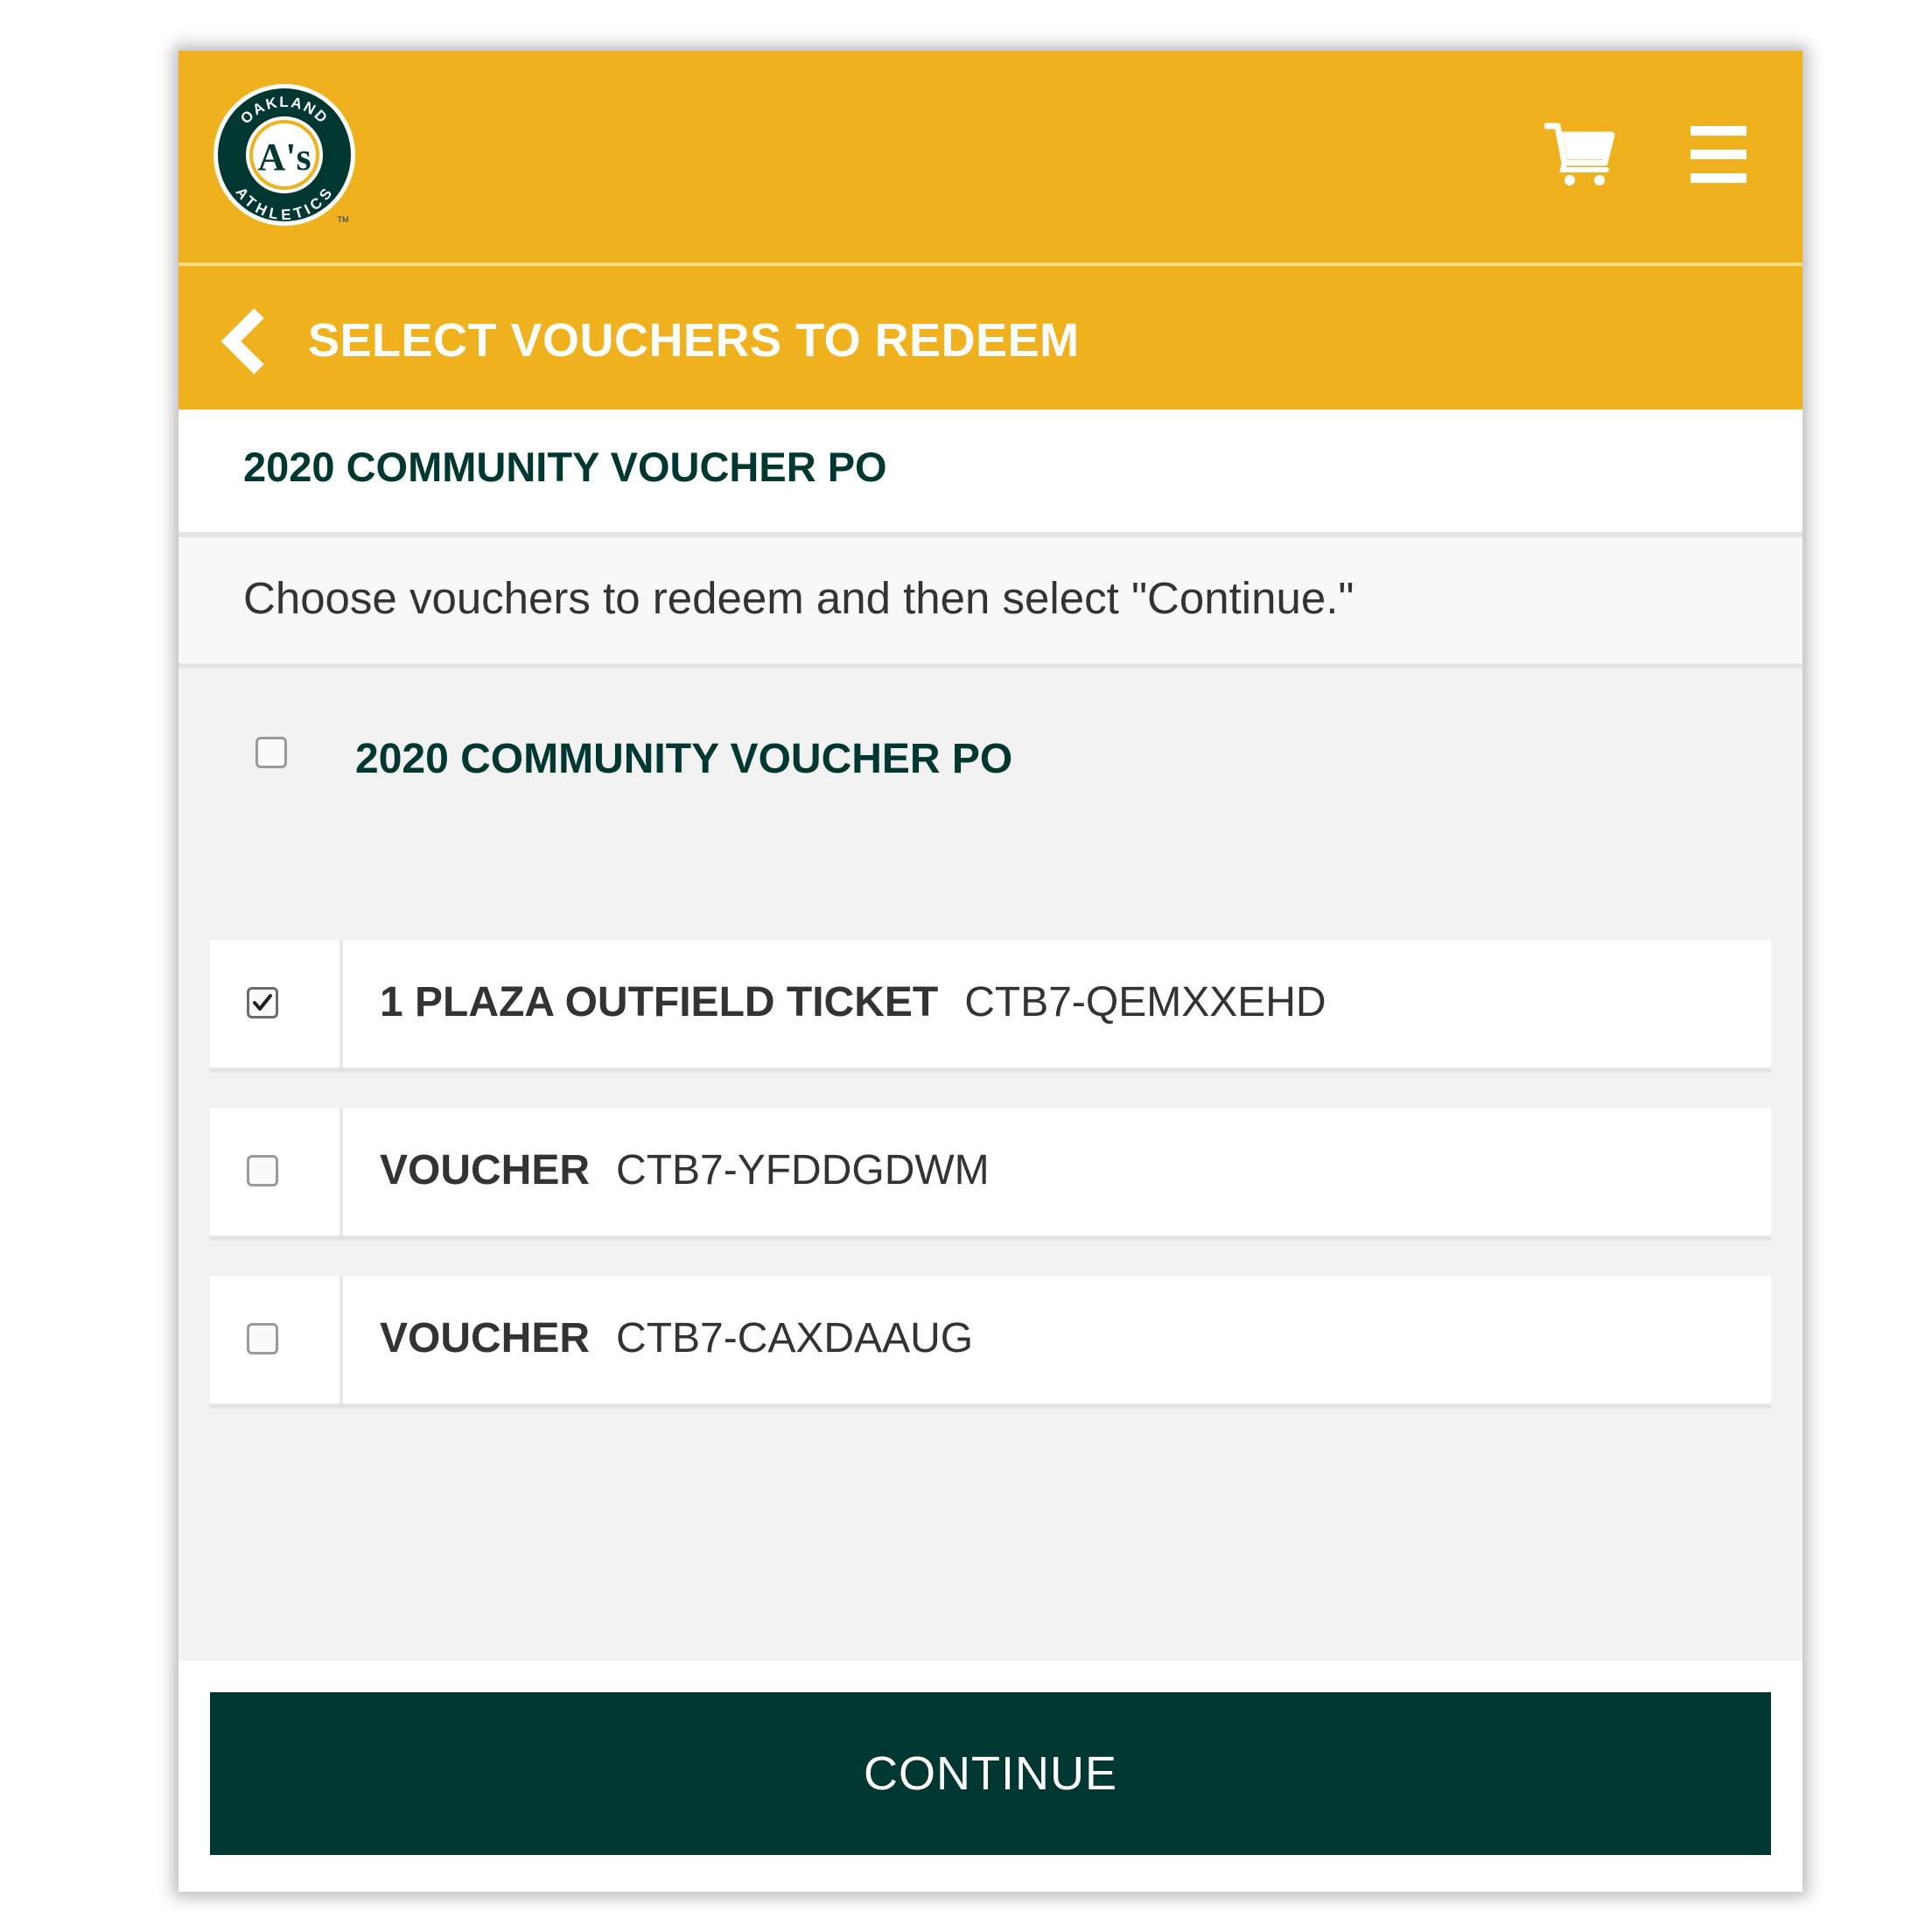 This screenshot has height=1932, width=1932. Describe the element at coordinates (990, 156) in the screenshot. I see `top-navbar: OAKLAND ATHLETICS A's TM` at that location.